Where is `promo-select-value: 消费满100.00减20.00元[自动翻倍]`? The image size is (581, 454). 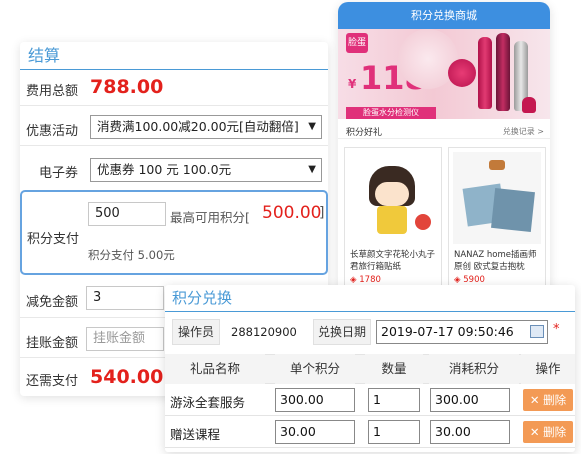 promo-select-value: 消费满100.00减20.00元[自动翻倍] is located at coordinates (198, 126).